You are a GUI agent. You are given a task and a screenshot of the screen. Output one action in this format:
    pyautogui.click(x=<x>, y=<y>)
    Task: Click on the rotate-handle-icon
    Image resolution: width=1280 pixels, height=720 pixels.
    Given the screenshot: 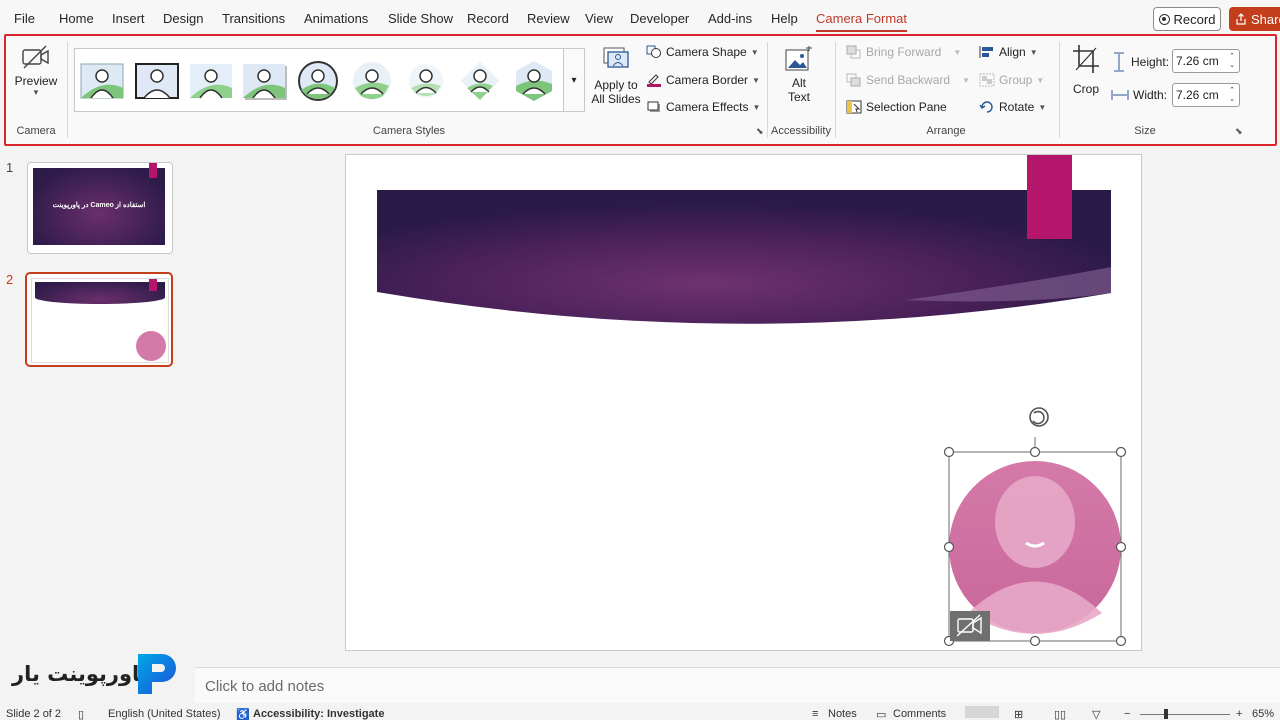 What is the action you would take?
    pyautogui.click(x=1039, y=417)
    